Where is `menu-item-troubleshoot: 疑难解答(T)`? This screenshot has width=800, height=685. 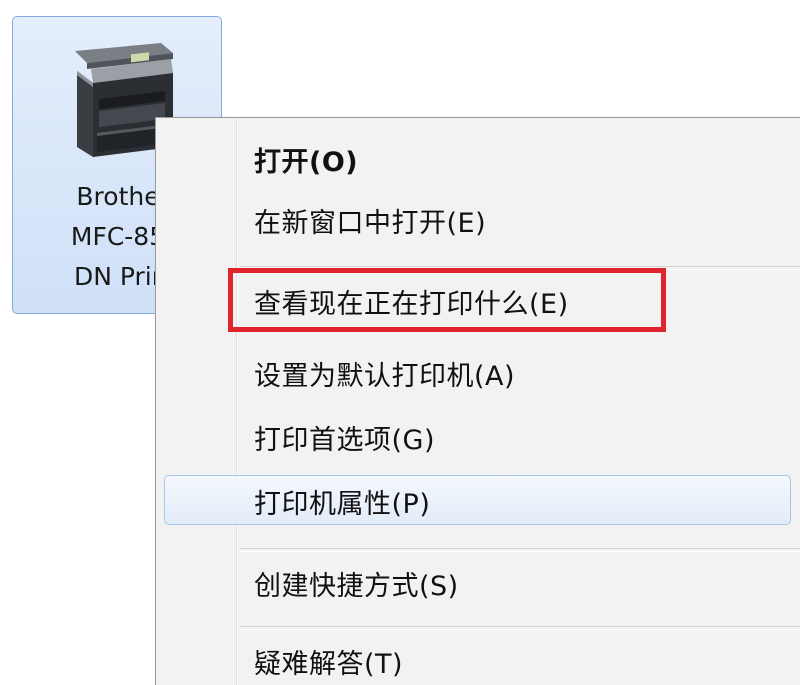 menu-item-troubleshoot: 疑难解答(T) is located at coordinates (328, 661).